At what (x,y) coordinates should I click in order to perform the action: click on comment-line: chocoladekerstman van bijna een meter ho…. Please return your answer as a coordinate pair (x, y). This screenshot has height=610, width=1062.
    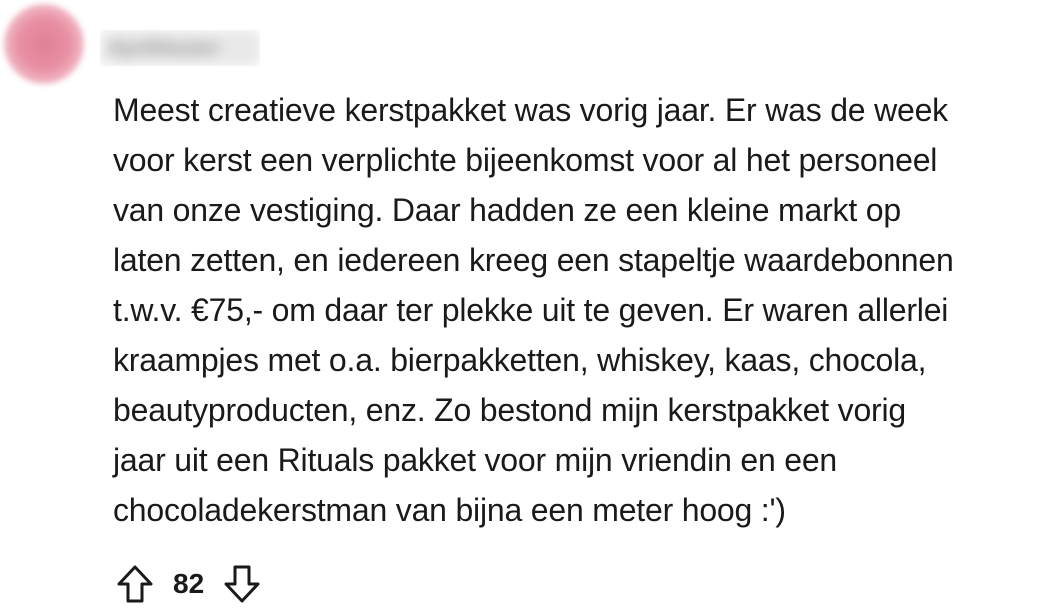
    Looking at the image, I should click on (449, 510).